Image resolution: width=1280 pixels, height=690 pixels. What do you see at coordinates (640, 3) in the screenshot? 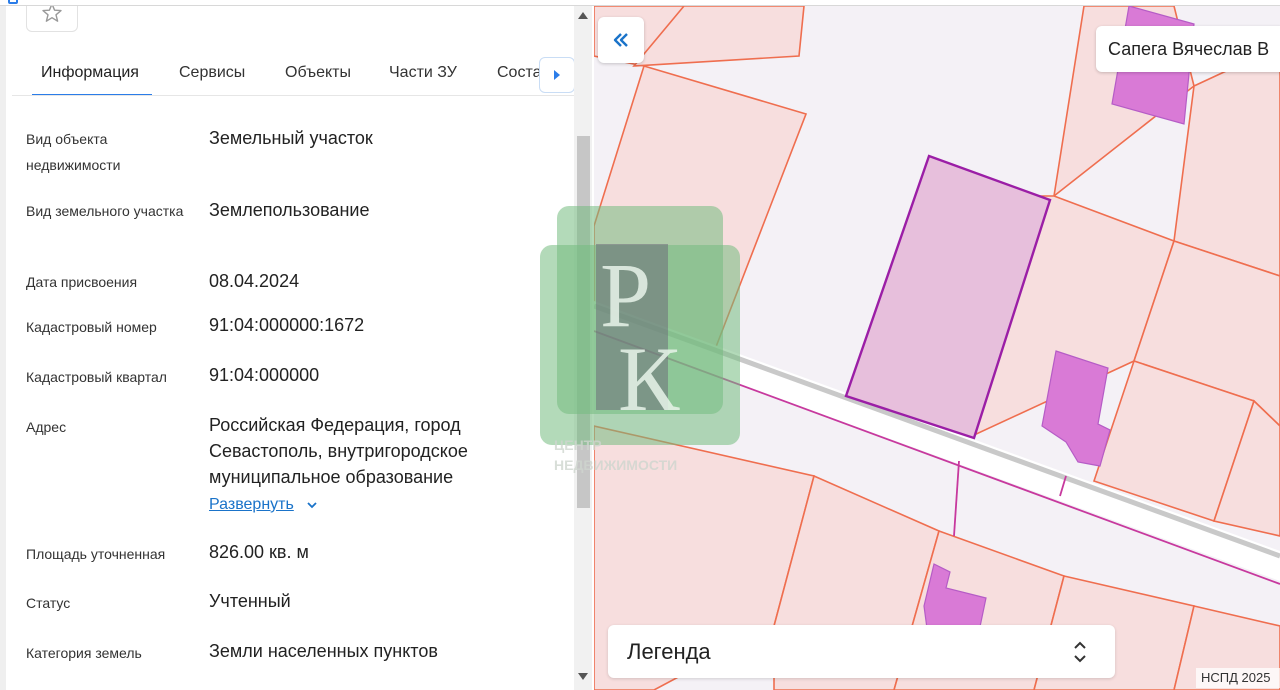
I see `browser-top-strip` at bounding box center [640, 3].